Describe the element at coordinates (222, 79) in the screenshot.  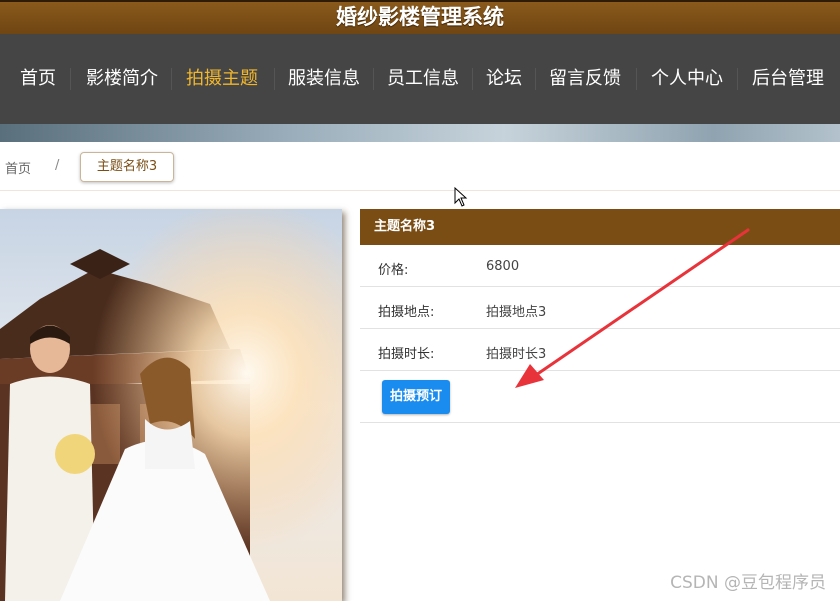
I see `nav-item-shoot-themes: 拍摄主题` at that location.